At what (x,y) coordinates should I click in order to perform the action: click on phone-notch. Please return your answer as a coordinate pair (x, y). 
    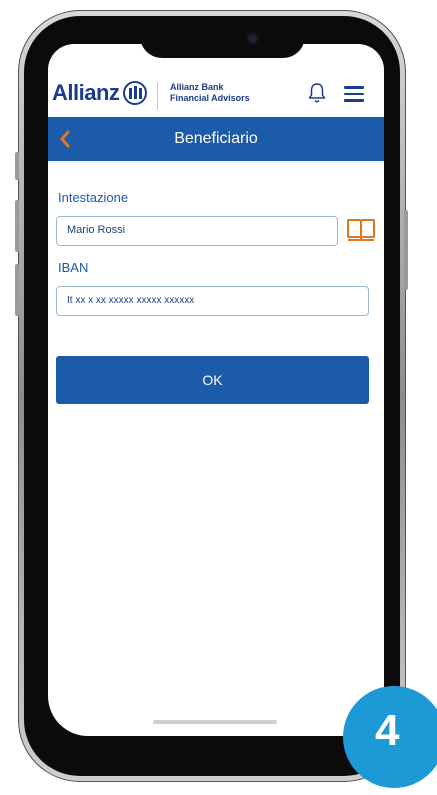
    Looking at the image, I should click on (222, 40).